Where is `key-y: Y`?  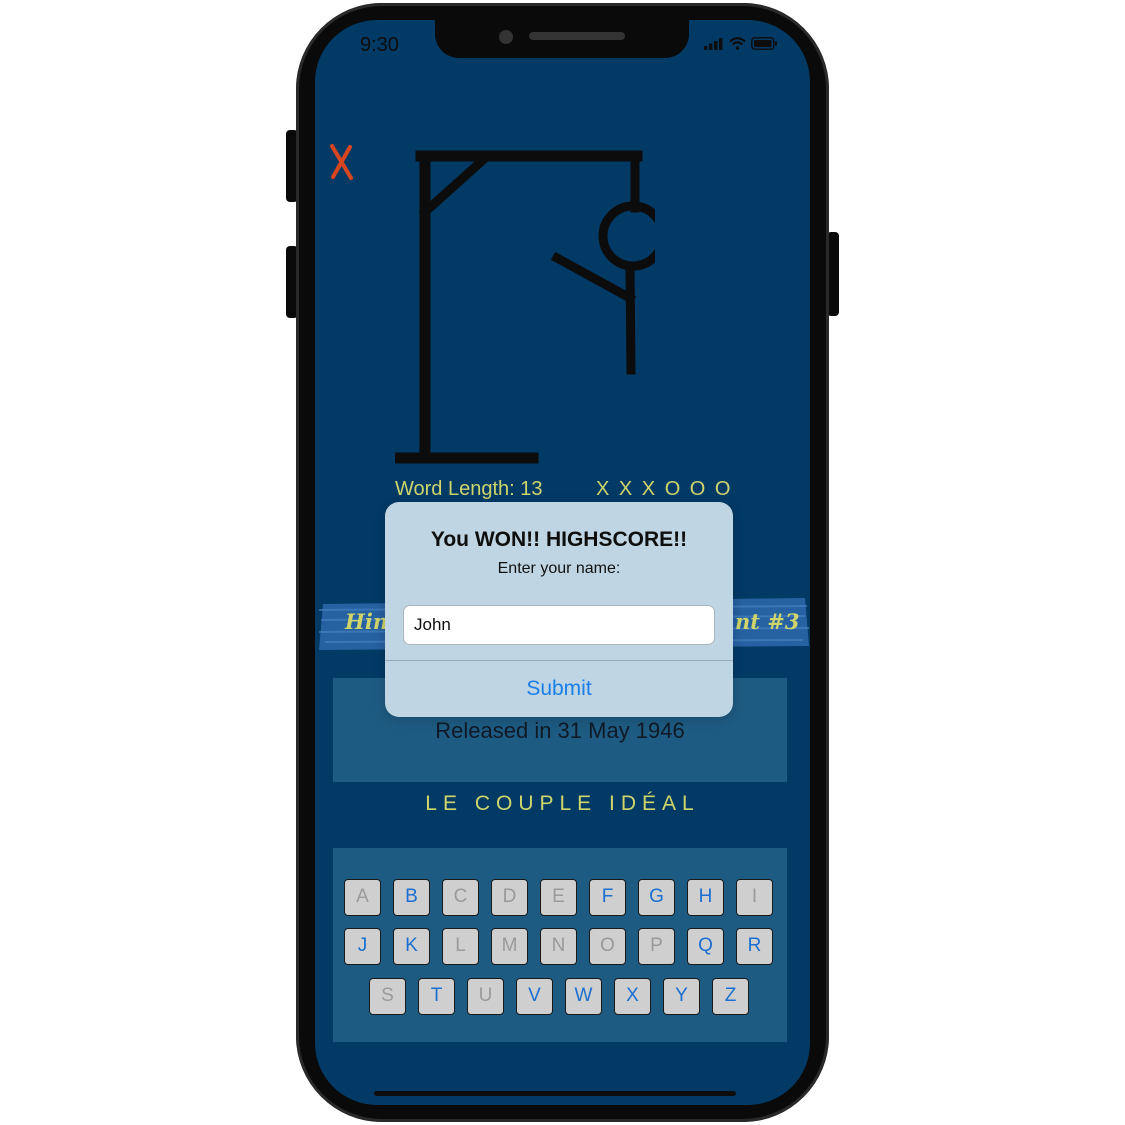 key-y: Y is located at coordinates (681, 996).